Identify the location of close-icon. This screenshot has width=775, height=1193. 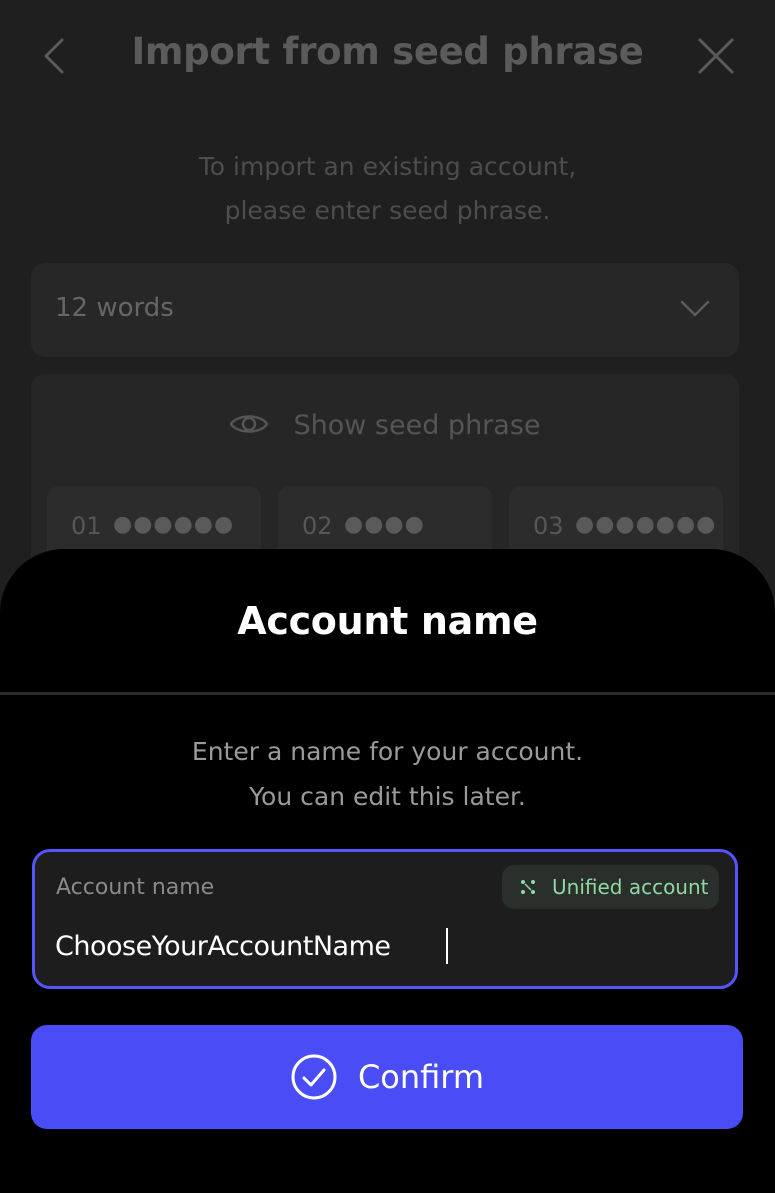
(716, 56).